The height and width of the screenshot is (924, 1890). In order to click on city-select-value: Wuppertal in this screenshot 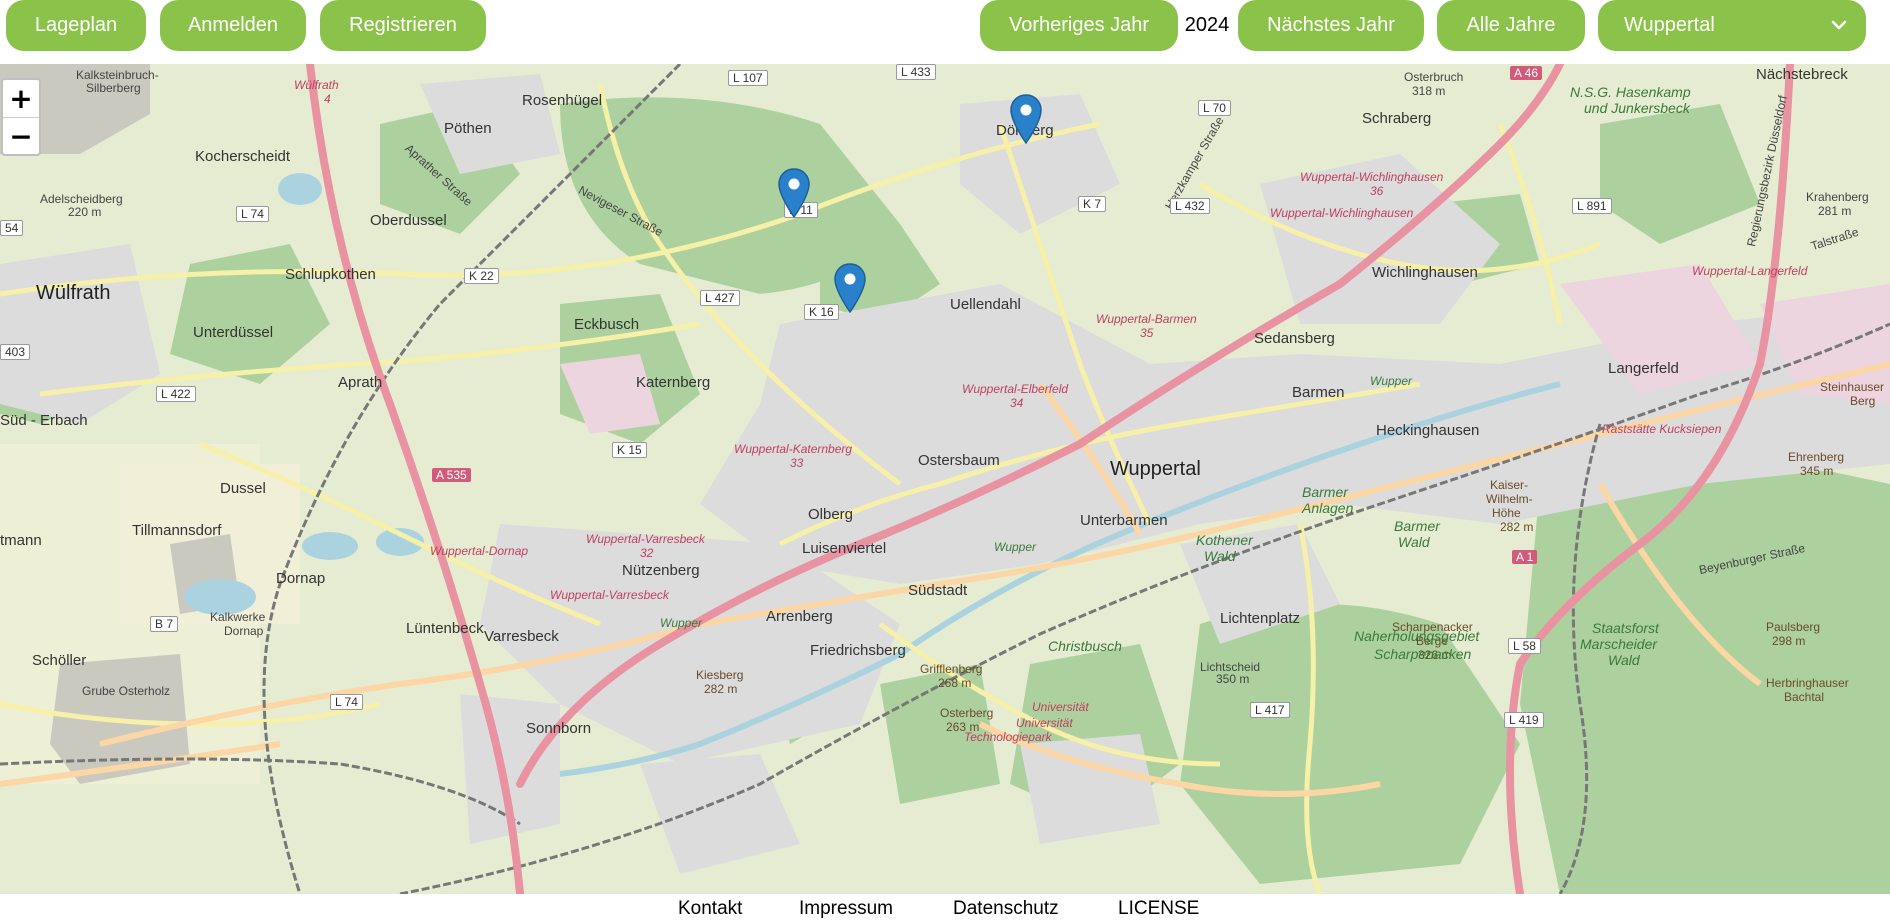, I will do `click(1669, 25)`.